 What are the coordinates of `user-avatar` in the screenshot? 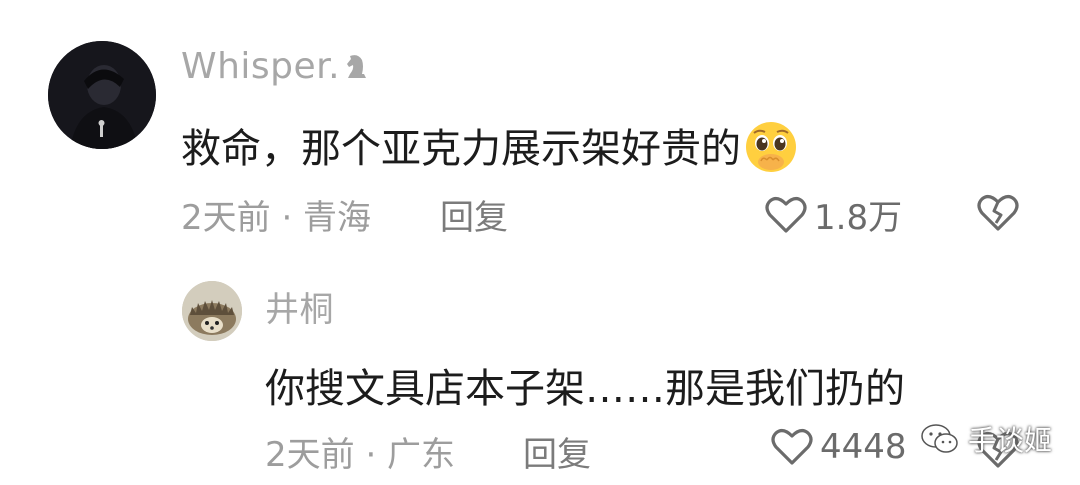 It's located at (102, 95).